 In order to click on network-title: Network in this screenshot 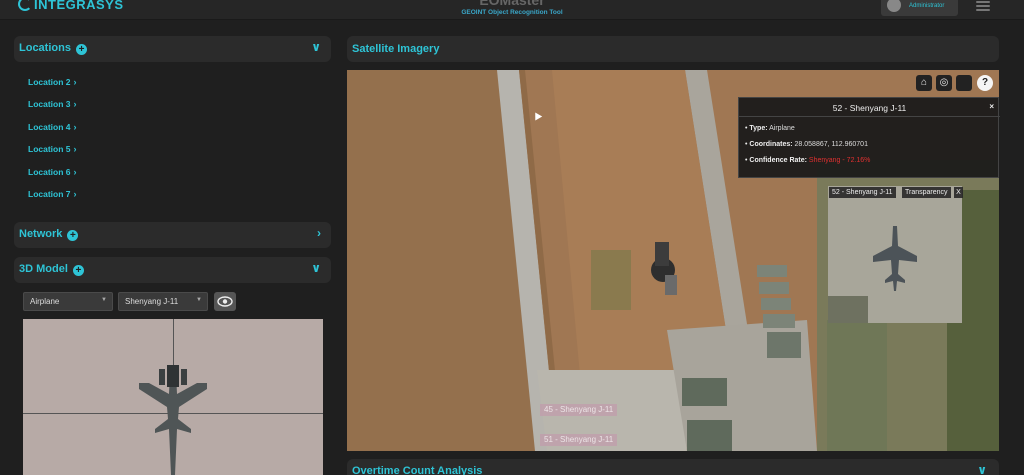, I will do `click(41, 234)`.